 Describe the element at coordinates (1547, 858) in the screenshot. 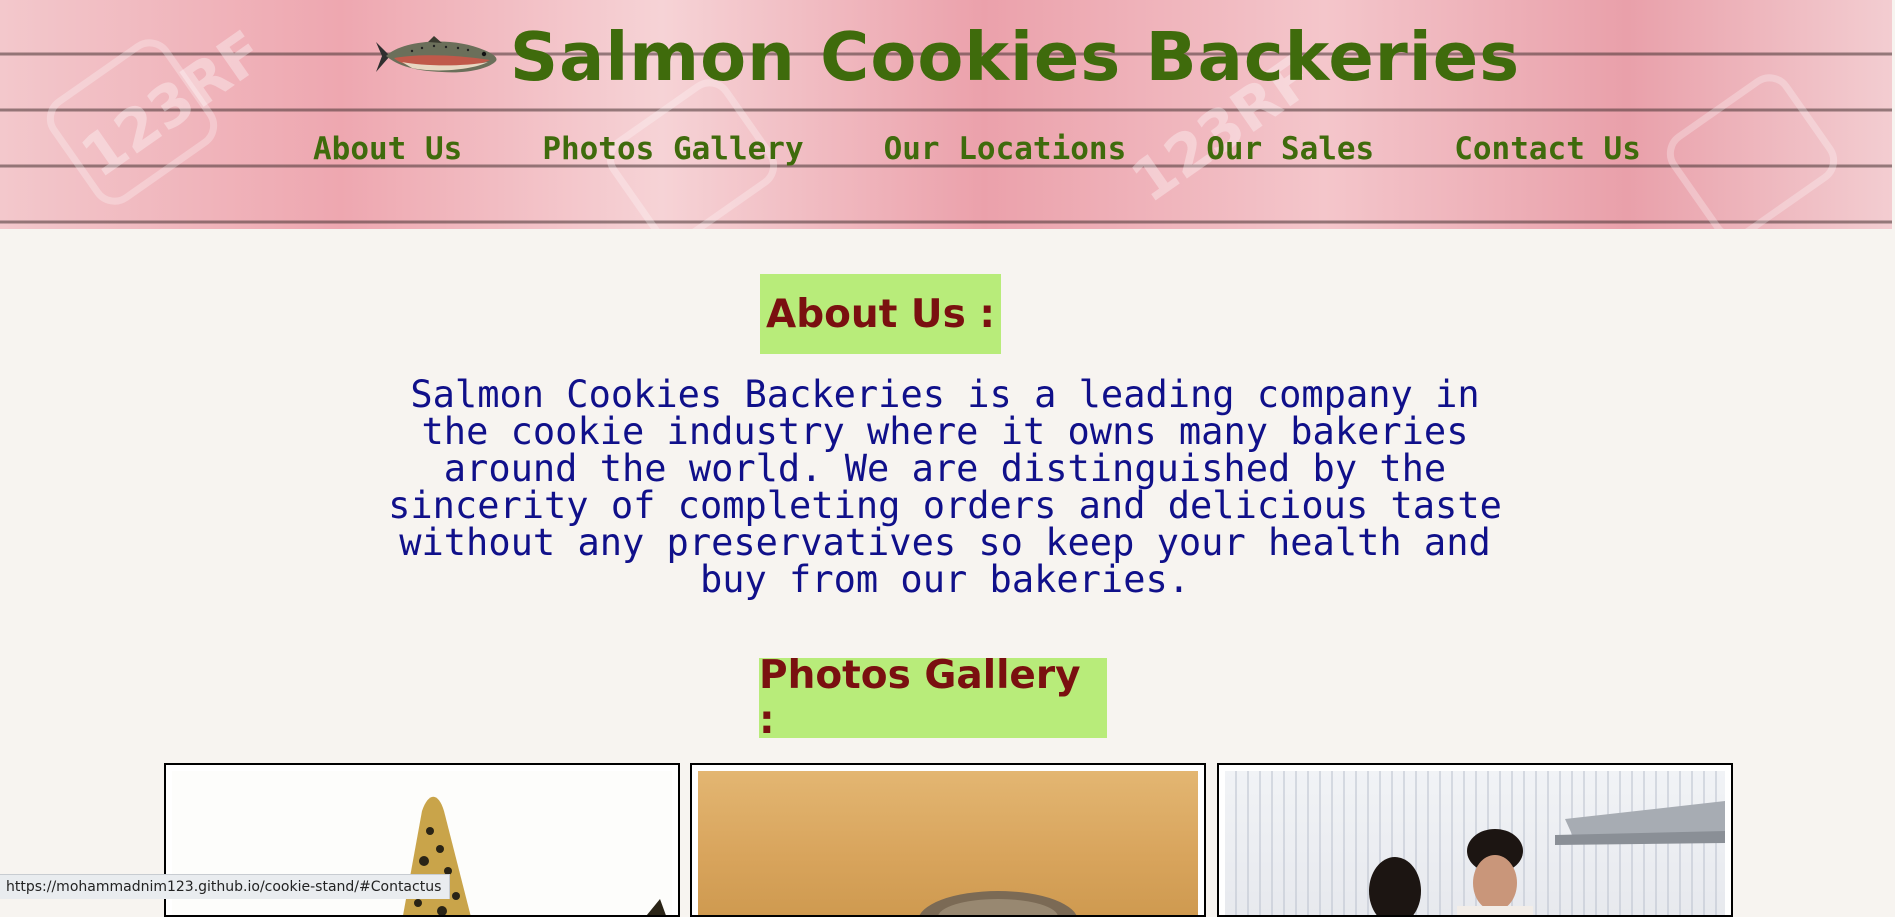

I see `bakery-staff-image` at that location.